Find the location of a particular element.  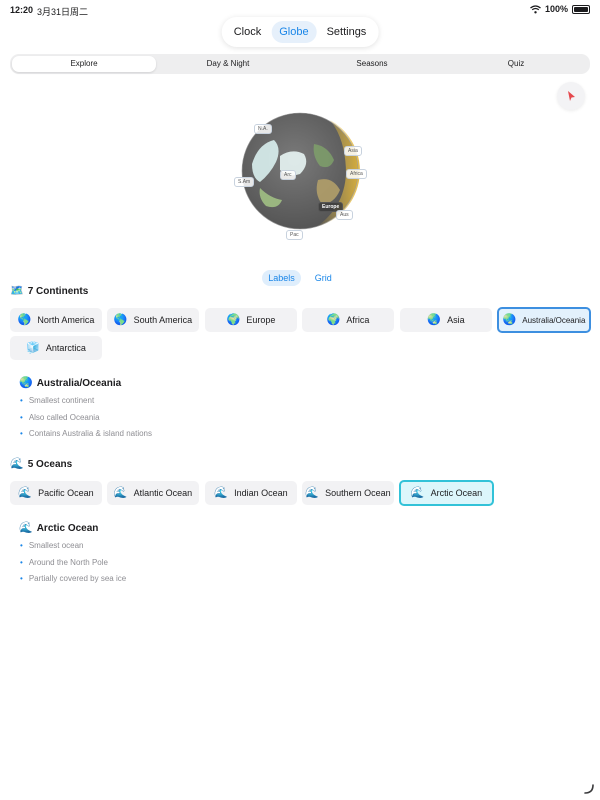

ocean-chip-indian: 🌊 Indian Ocean is located at coordinates (251, 493).